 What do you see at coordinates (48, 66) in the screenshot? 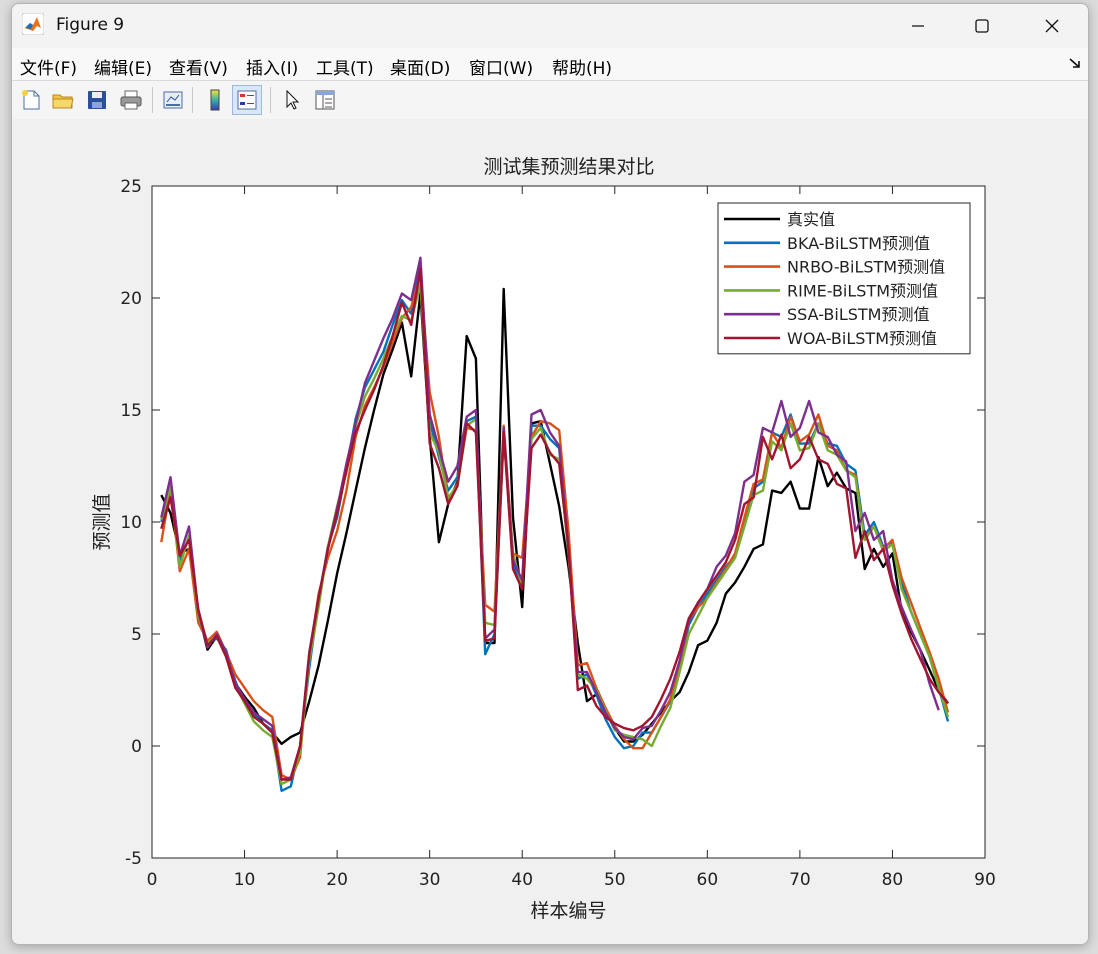
I see `menu-file: 文件(F)` at bounding box center [48, 66].